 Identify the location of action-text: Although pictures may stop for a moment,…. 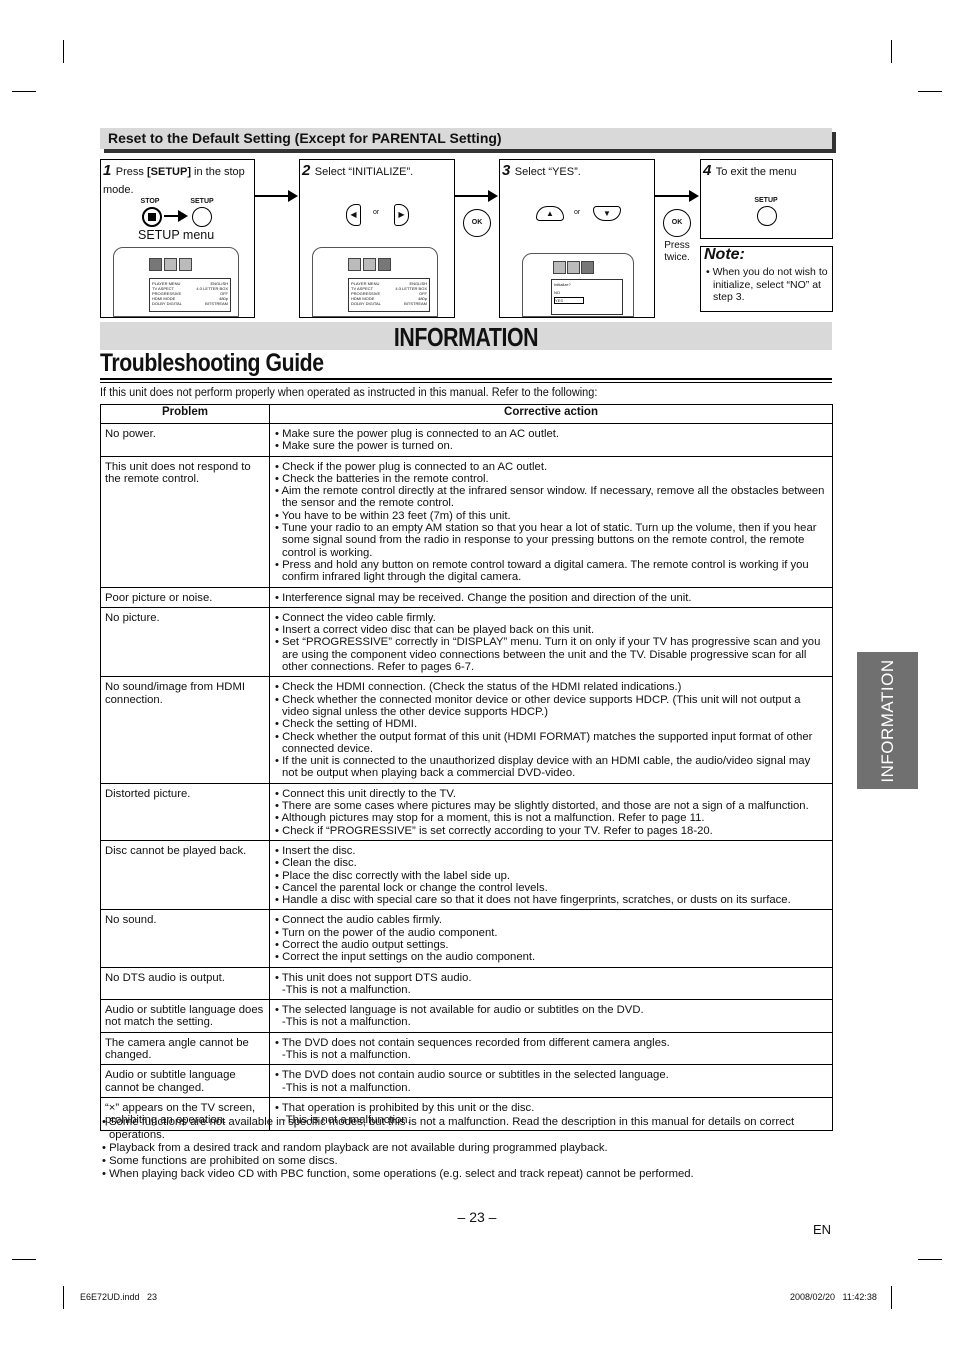
(493, 818).